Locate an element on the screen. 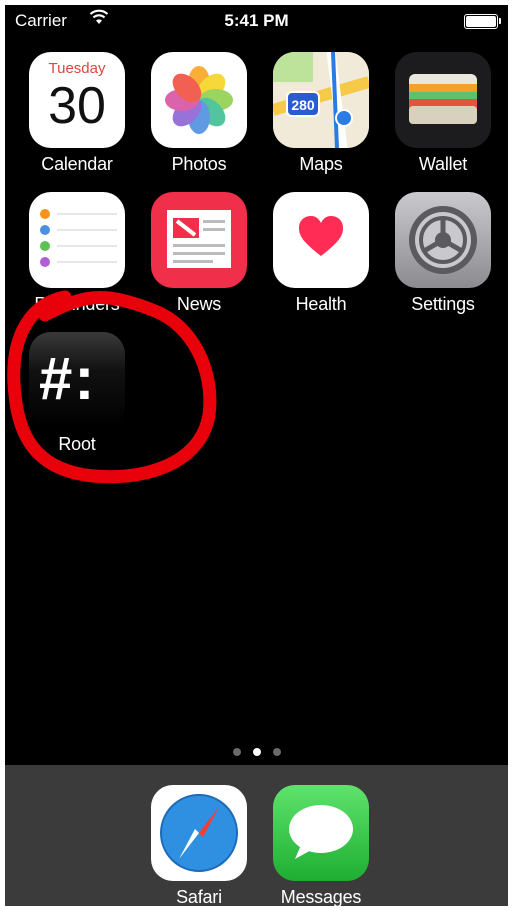  app-wallet: Wallet is located at coordinates (443, 113).